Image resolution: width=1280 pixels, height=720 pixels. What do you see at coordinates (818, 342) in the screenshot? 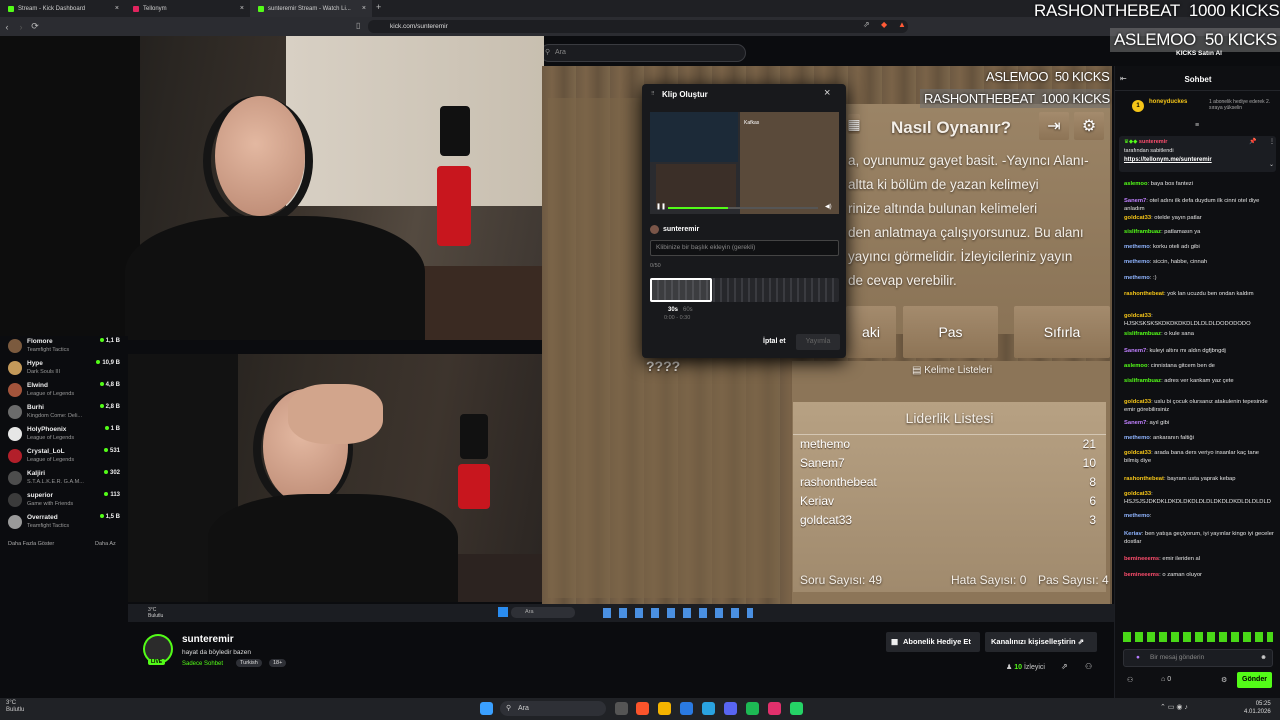
I see `publish-button: Yayımla` at bounding box center [818, 342].